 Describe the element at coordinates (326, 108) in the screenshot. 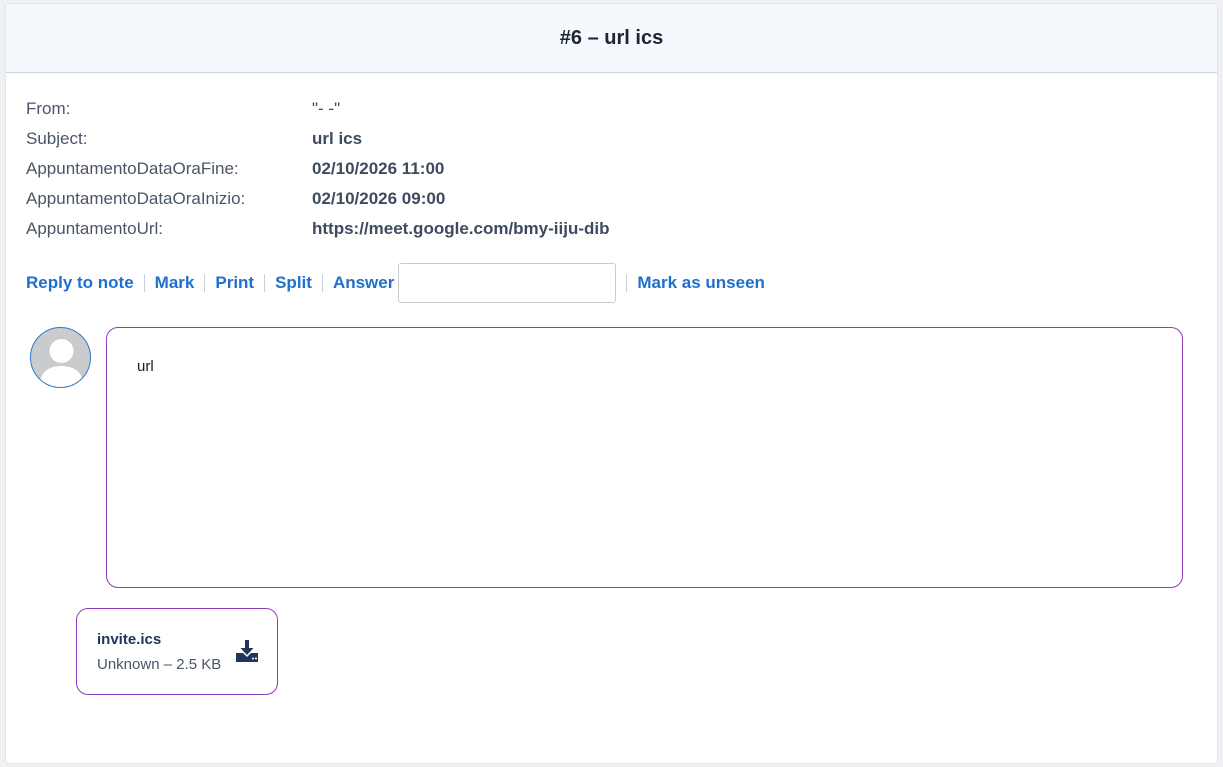

I see `meta-value-from: "- -"` at that location.